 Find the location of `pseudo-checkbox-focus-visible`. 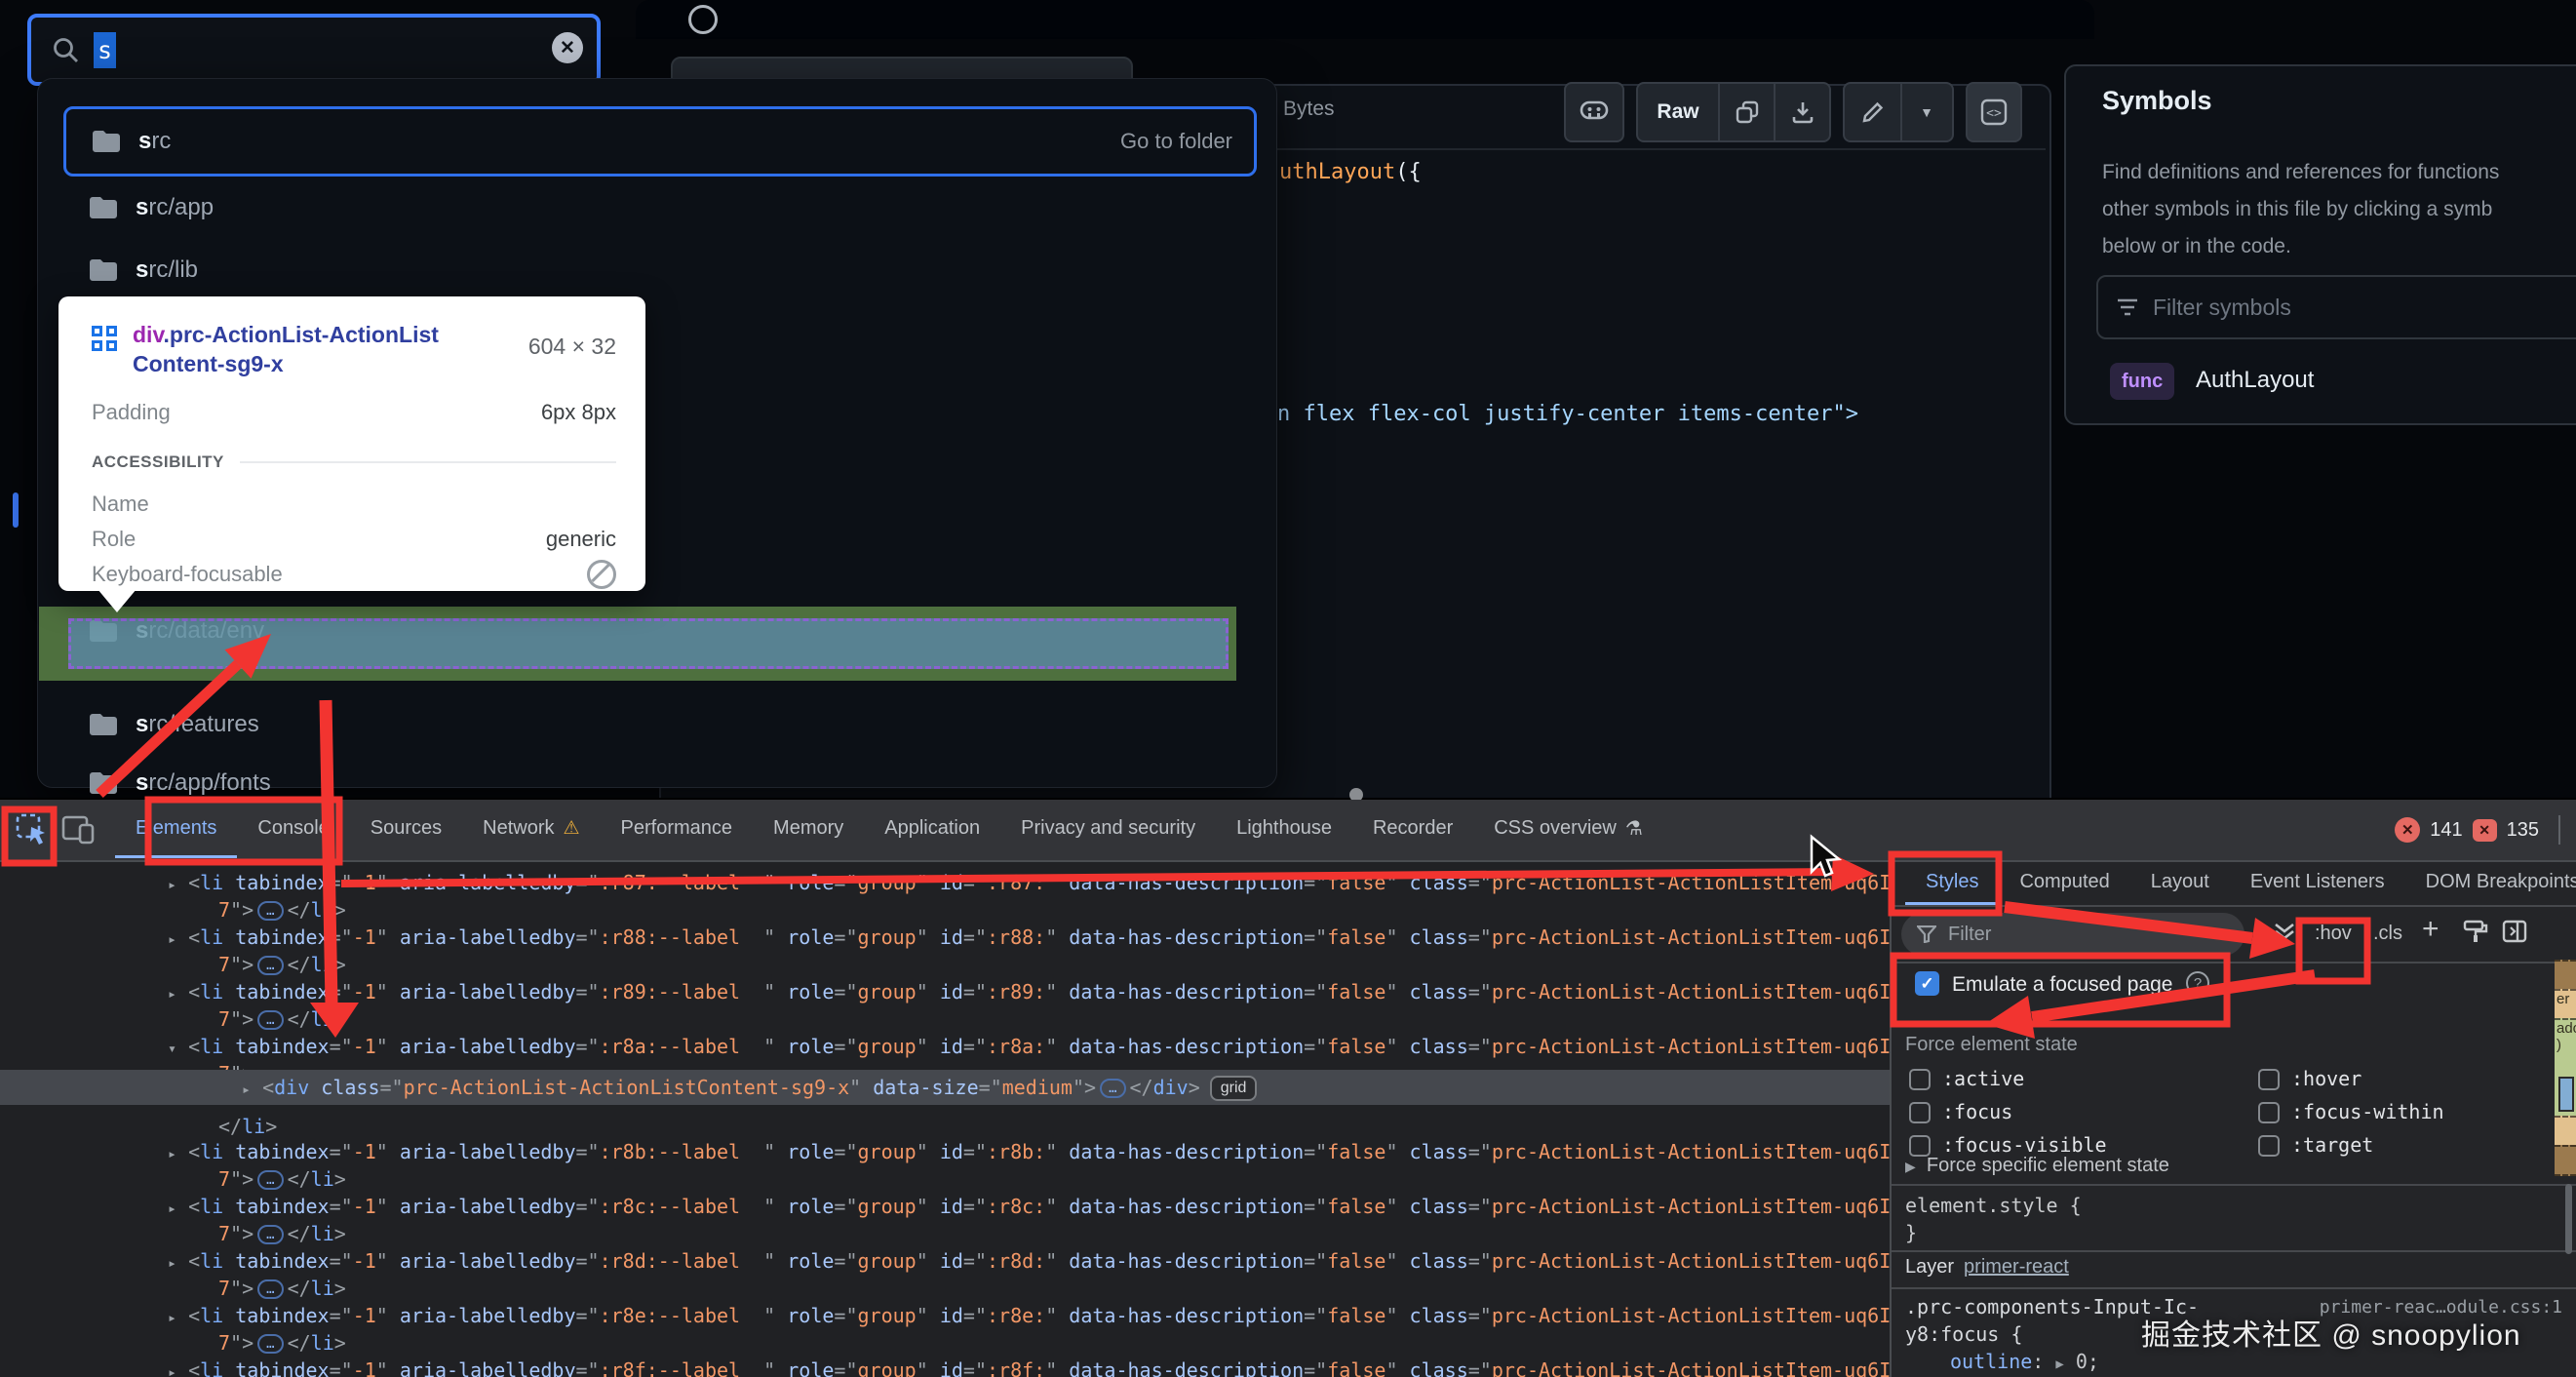

pseudo-checkbox-focus-visible is located at coordinates (1920, 1146).